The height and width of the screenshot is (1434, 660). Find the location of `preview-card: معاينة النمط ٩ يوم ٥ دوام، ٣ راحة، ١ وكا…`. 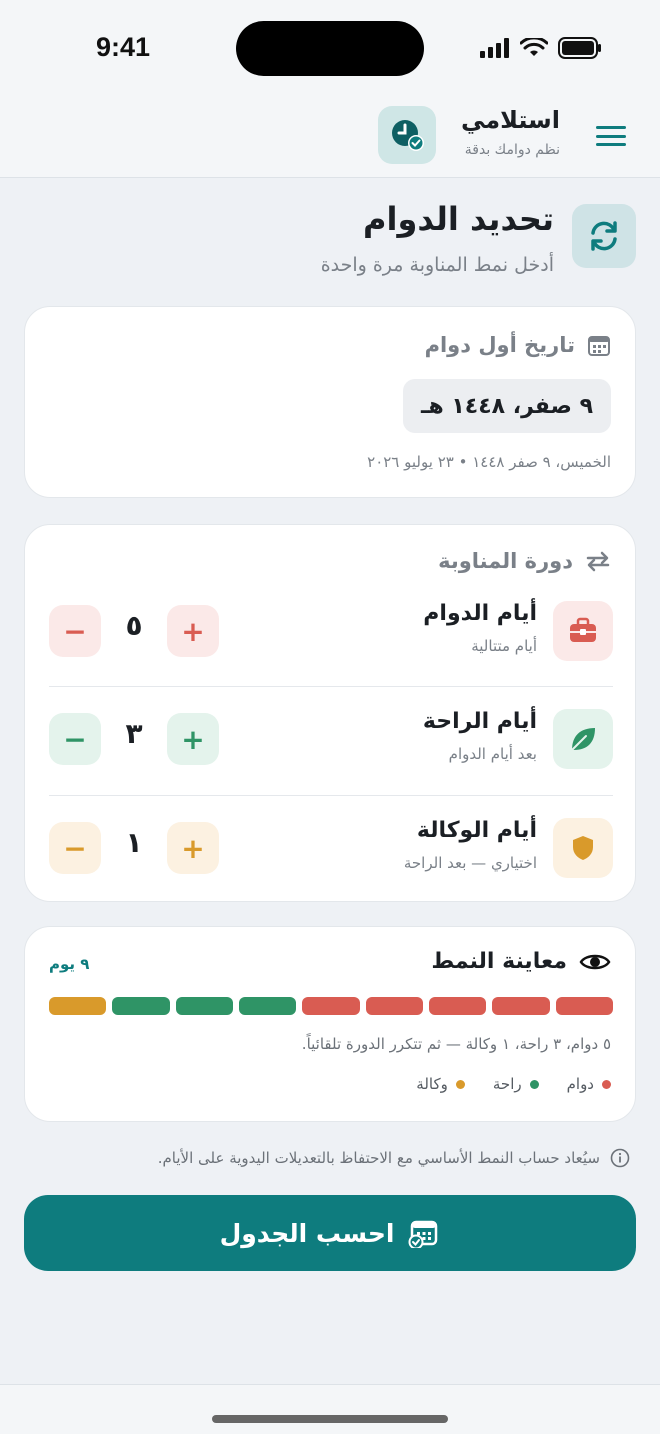

preview-card: معاينة النمط ٩ يوم ٥ دوام، ٣ راحة، ١ وكا… is located at coordinates (330, 1024).